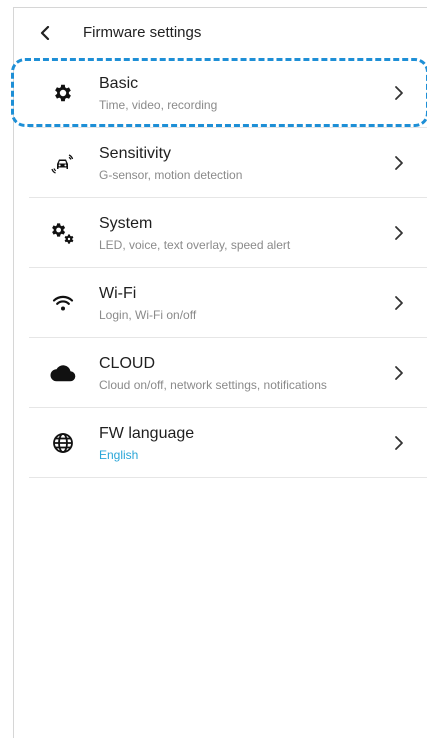  Describe the element at coordinates (127, 363) in the screenshot. I see `settings-item-label: CLOUD` at that location.